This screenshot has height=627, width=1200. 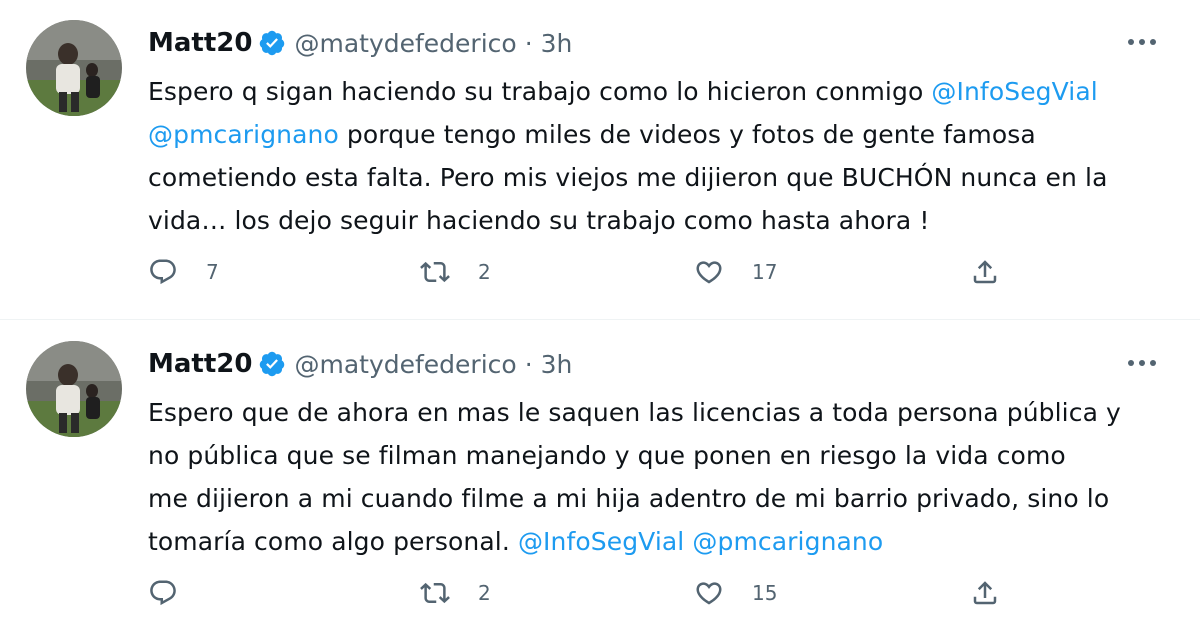 What do you see at coordinates (583, 272) in the screenshot?
I see `tweet-actions: 7 2 17` at bounding box center [583, 272].